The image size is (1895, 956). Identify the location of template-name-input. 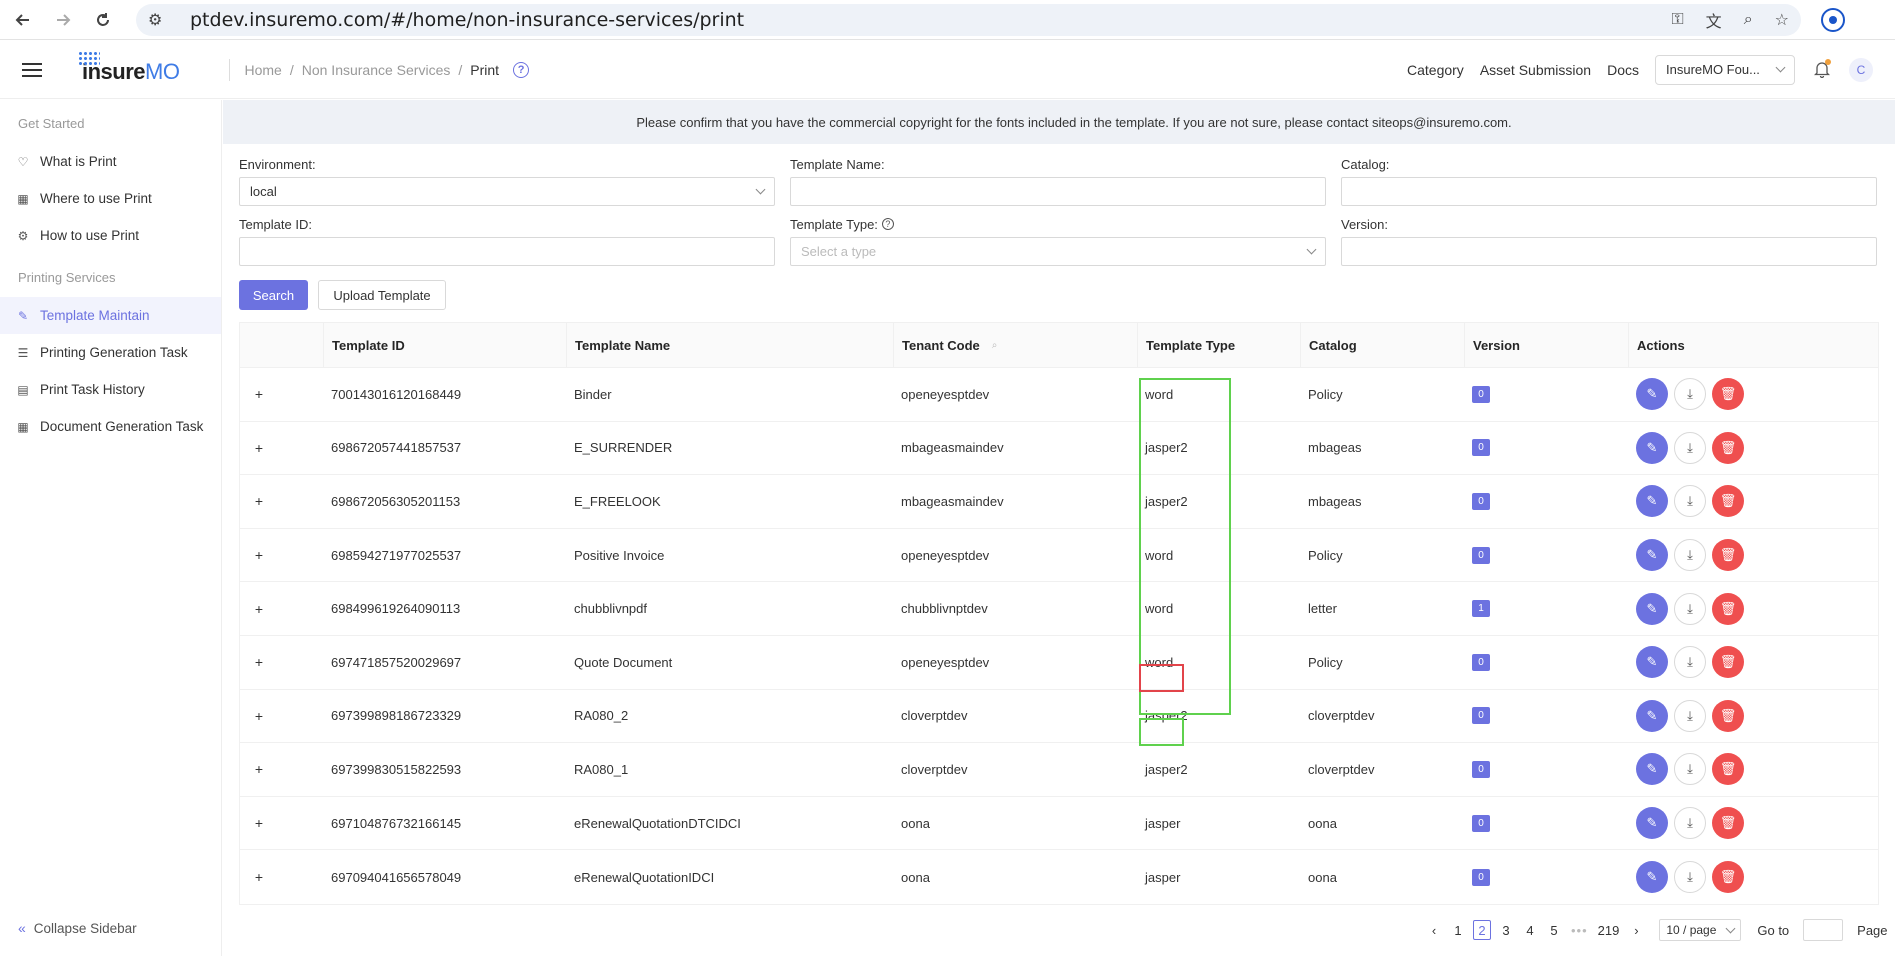
(1058, 191).